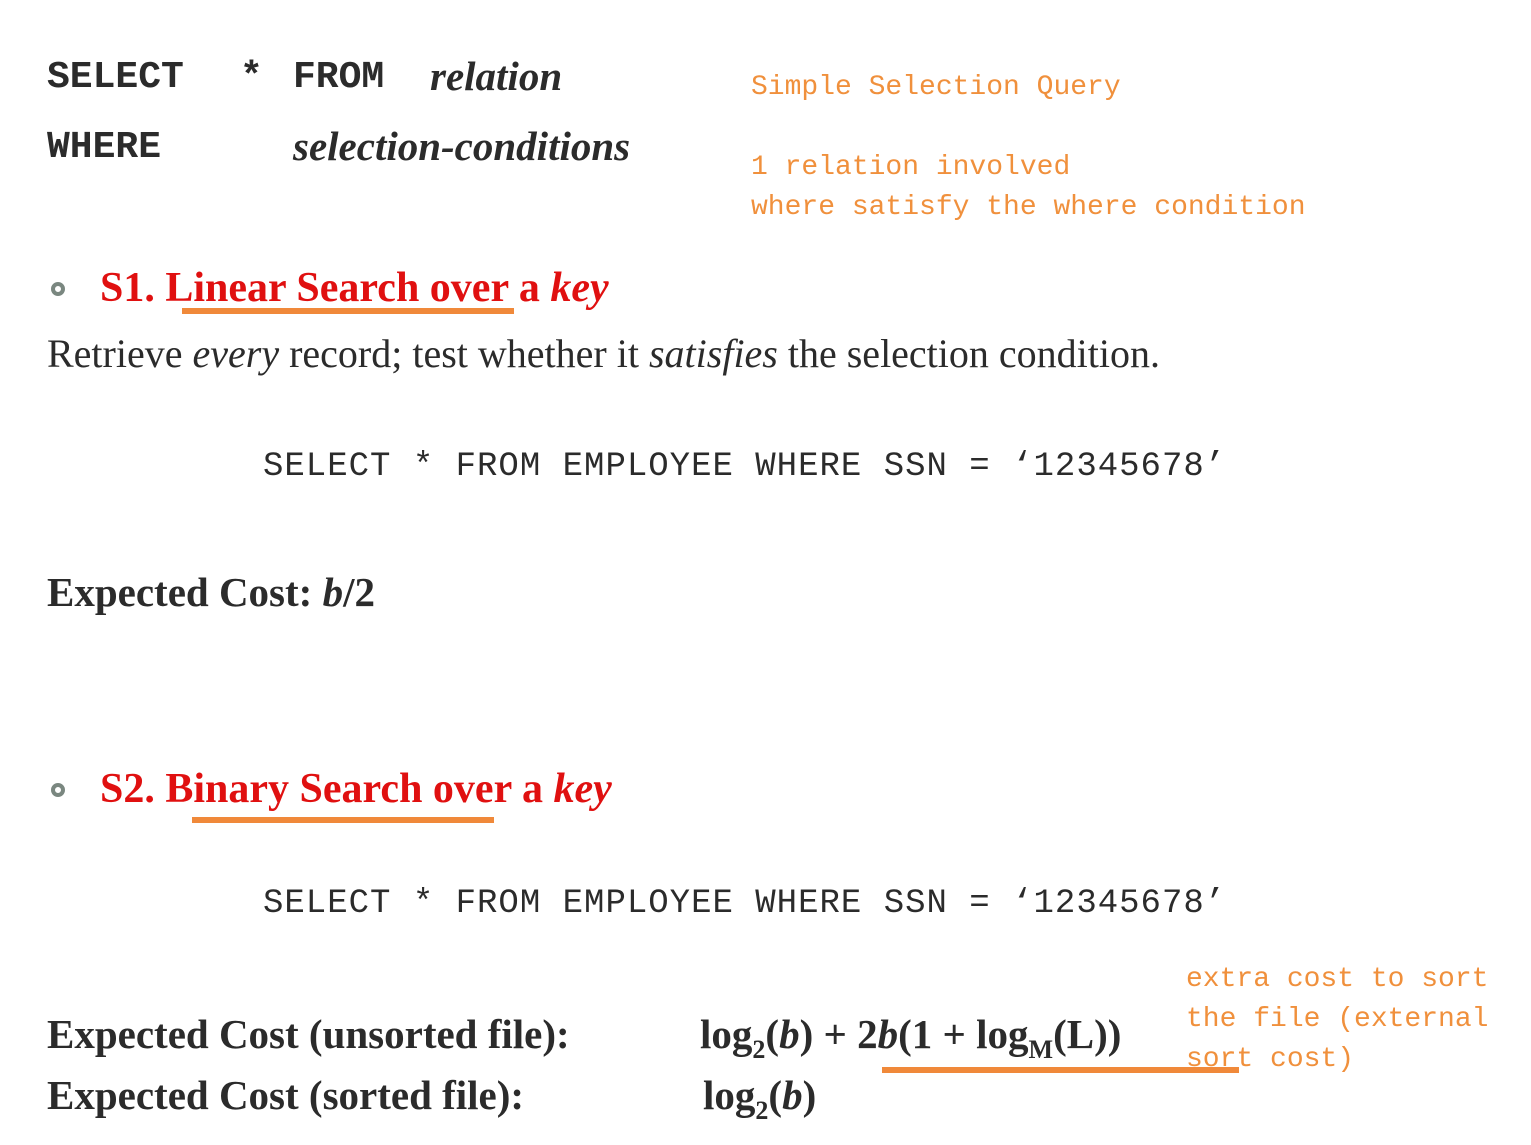 This screenshot has width=1531, height=1145. I want to click on s1-desc-a: Retrieve, so click(120, 353).